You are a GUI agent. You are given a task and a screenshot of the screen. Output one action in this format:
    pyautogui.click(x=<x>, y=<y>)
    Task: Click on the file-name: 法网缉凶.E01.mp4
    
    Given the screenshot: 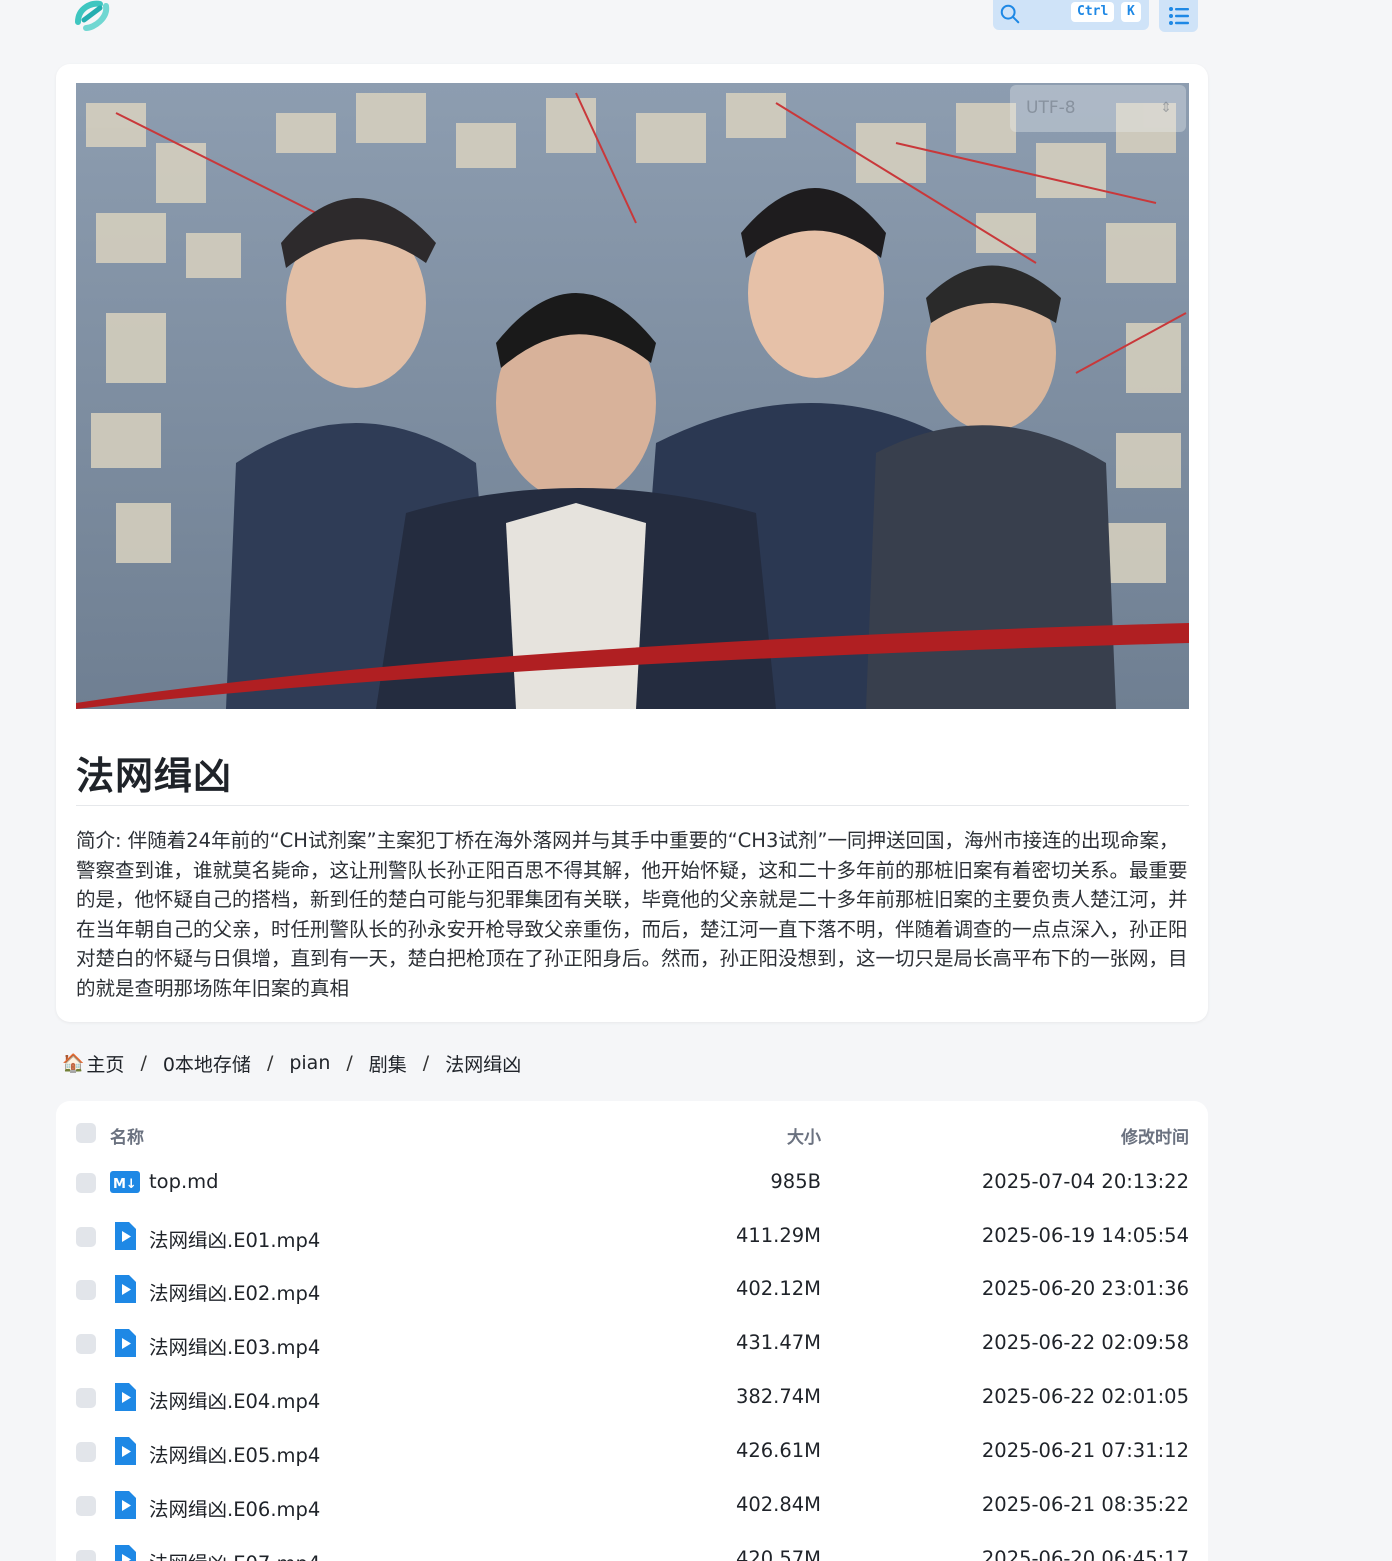 What is the action you would take?
    pyautogui.click(x=235, y=1240)
    